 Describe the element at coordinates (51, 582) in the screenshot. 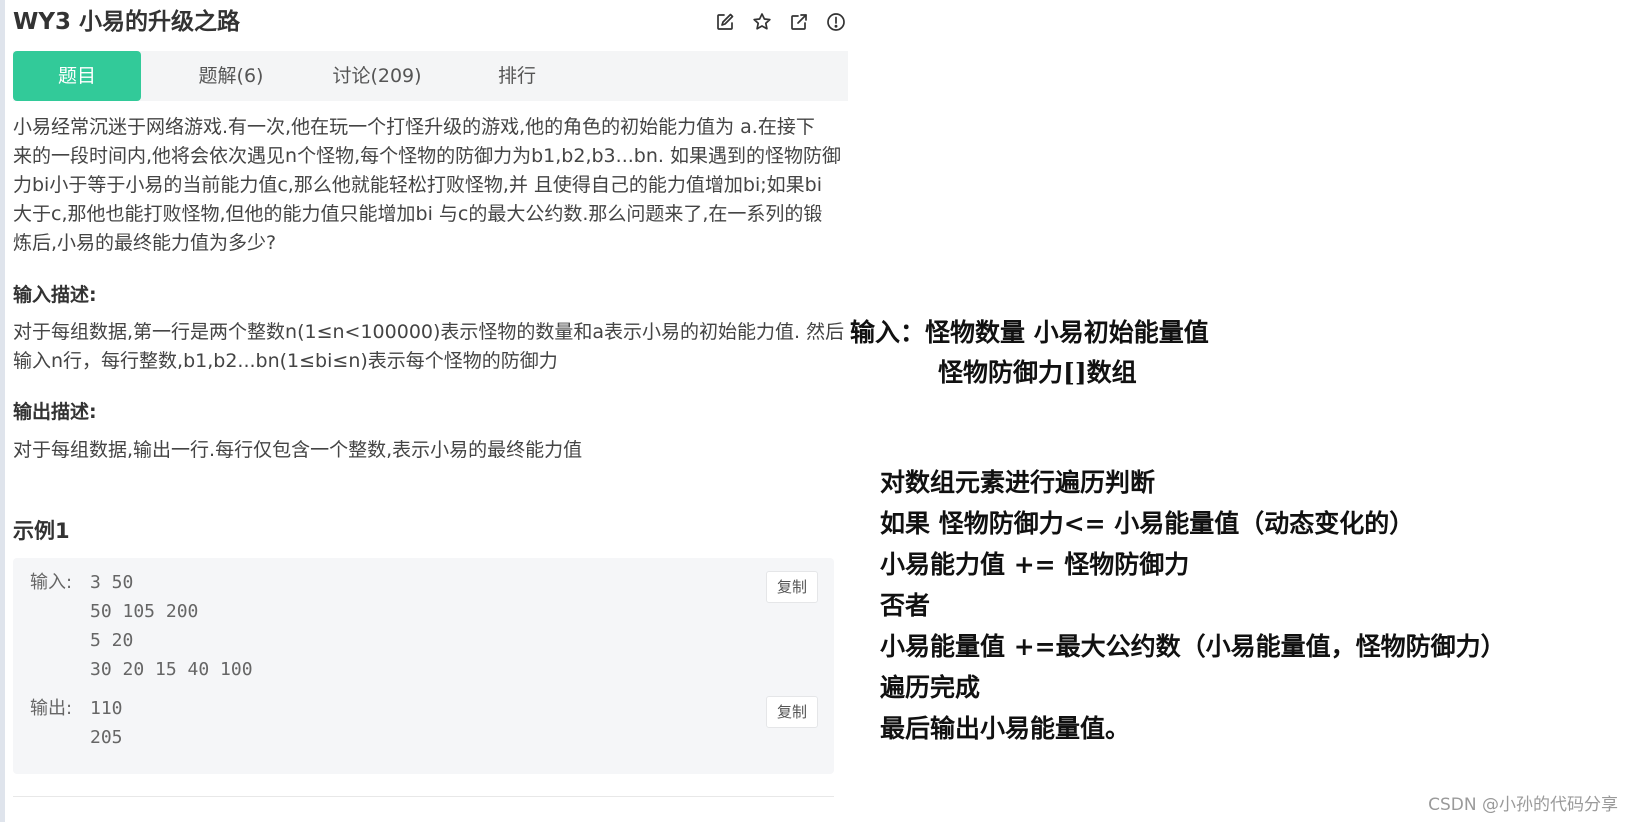

I see `example-input-label: 输入:` at that location.